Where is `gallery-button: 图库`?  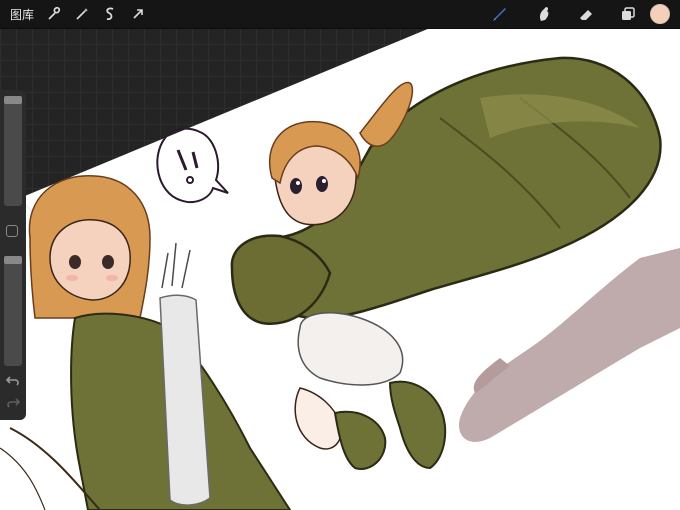 gallery-button: 图库 is located at coordinates (22, 14).